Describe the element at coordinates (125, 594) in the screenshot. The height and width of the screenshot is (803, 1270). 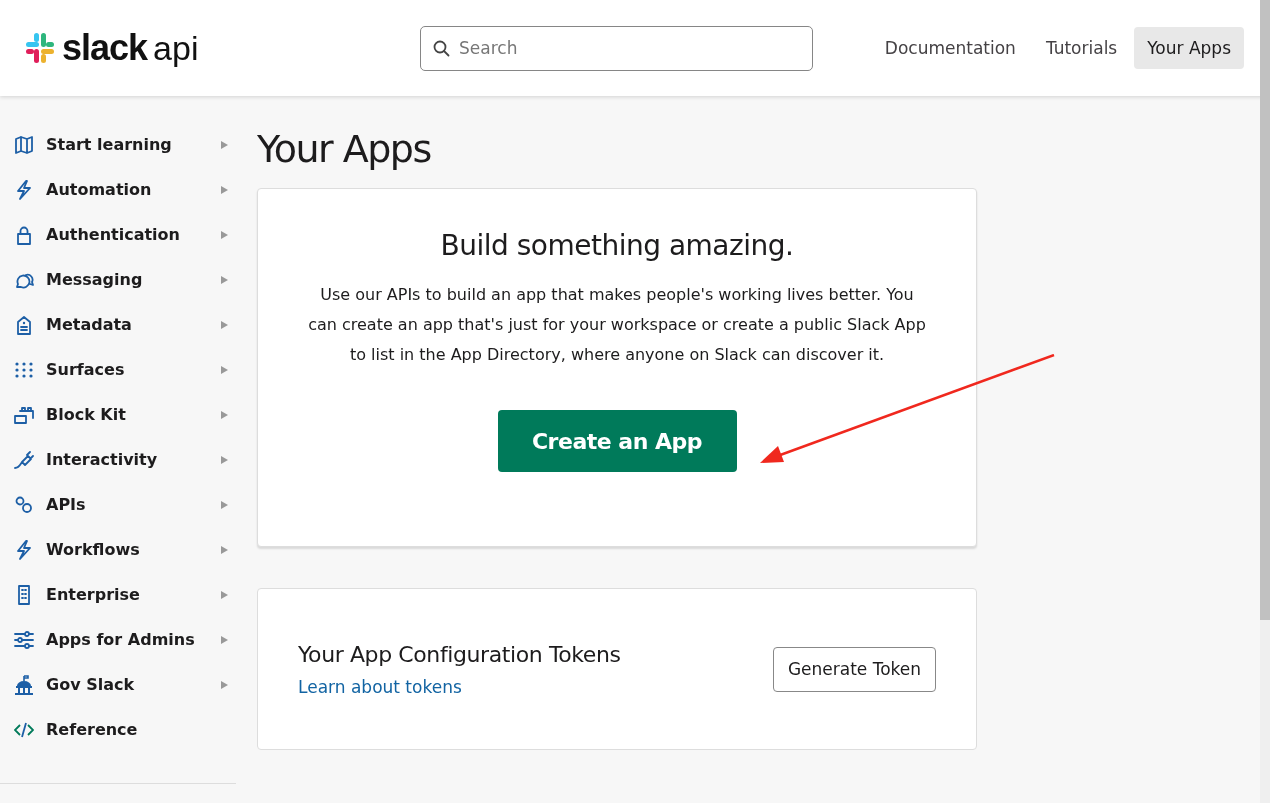
I see `sidebar-item: Enterprise` at that location.